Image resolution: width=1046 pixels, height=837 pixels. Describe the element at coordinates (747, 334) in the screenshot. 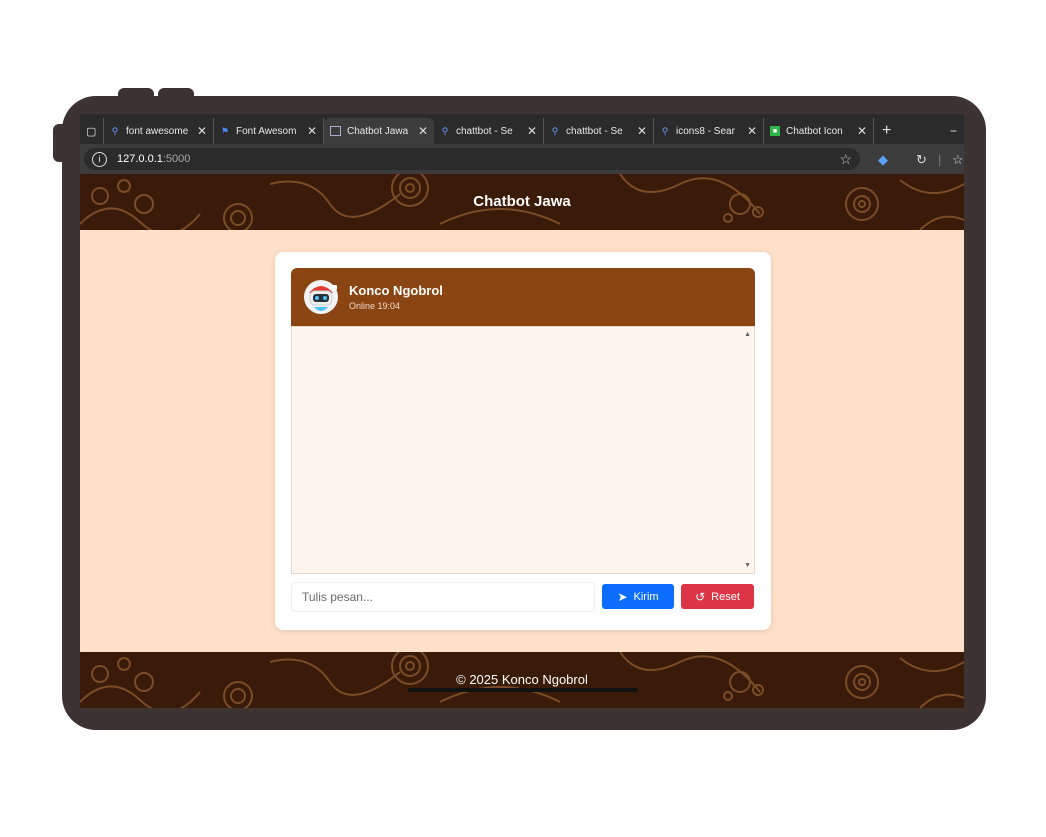

I see `scroll-up-icon: ▲` at that location.